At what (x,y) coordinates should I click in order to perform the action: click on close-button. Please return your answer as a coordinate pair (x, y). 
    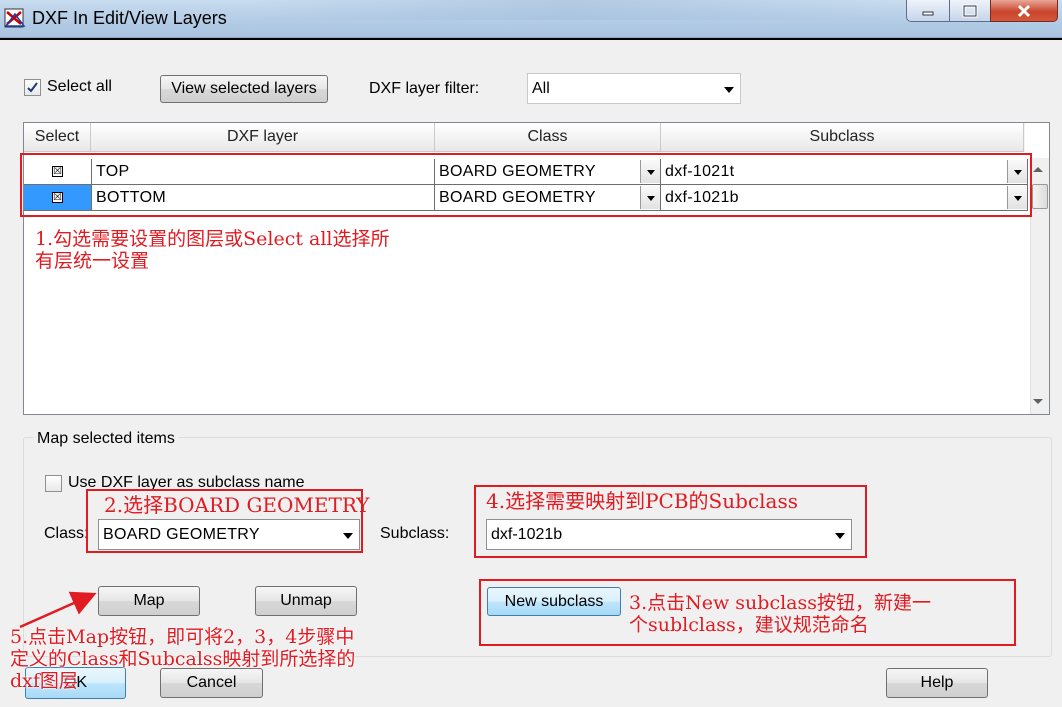
    Looking at the image, I should click on (1024, 11).